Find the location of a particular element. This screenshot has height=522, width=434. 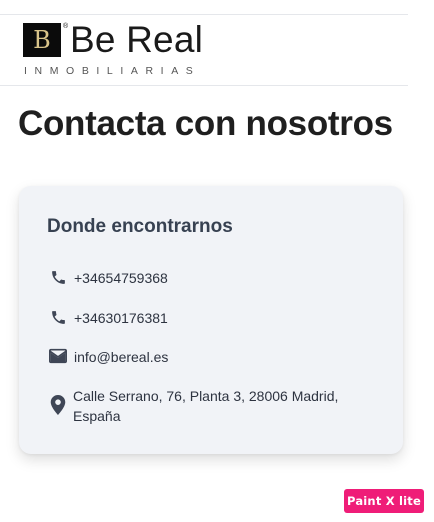

logo-mark: B is located at coordinates (42, 40).